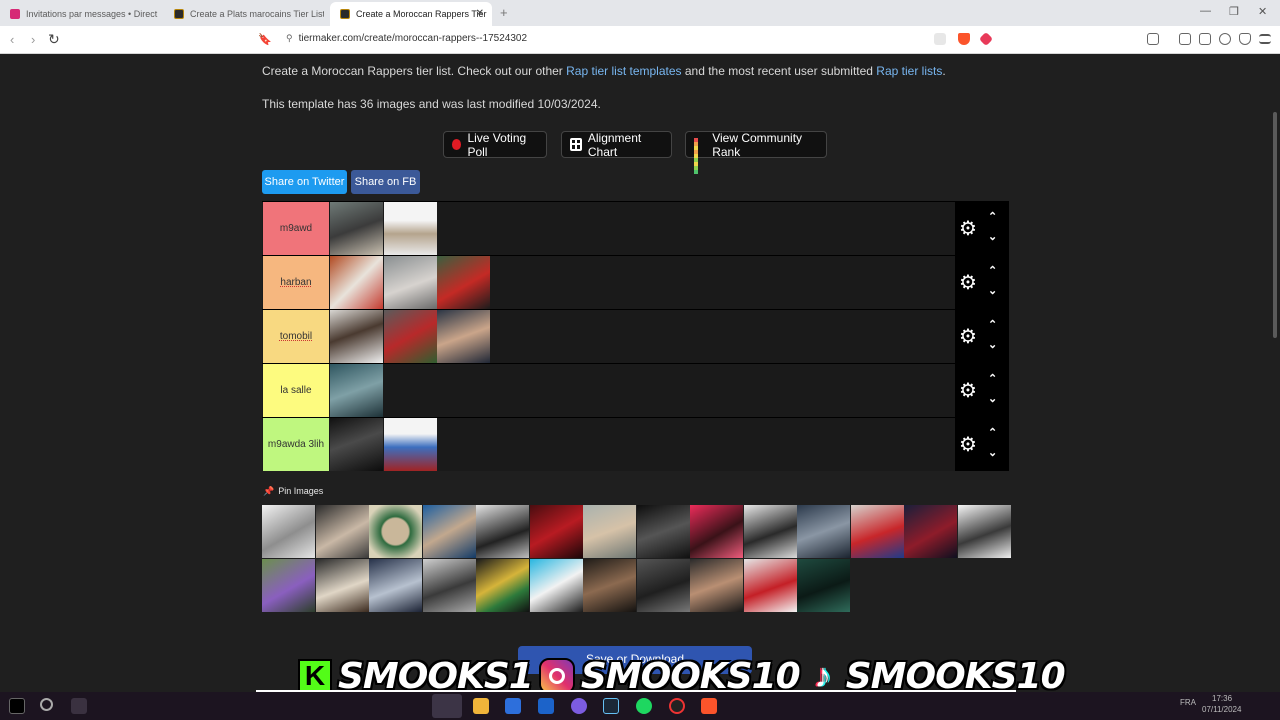 Image resolution: width=1280 pixels, height=720 pixels. What do you see at coordinates (495, 145) in the screenshot?
I see `live-voting-poll-button: Live Voting Poll` at bounding box center [495, 145].